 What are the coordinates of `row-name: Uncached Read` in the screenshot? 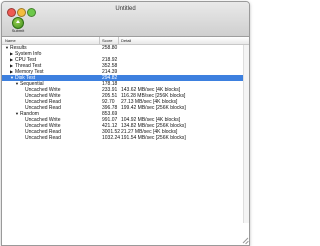 It's located at (40, 138).